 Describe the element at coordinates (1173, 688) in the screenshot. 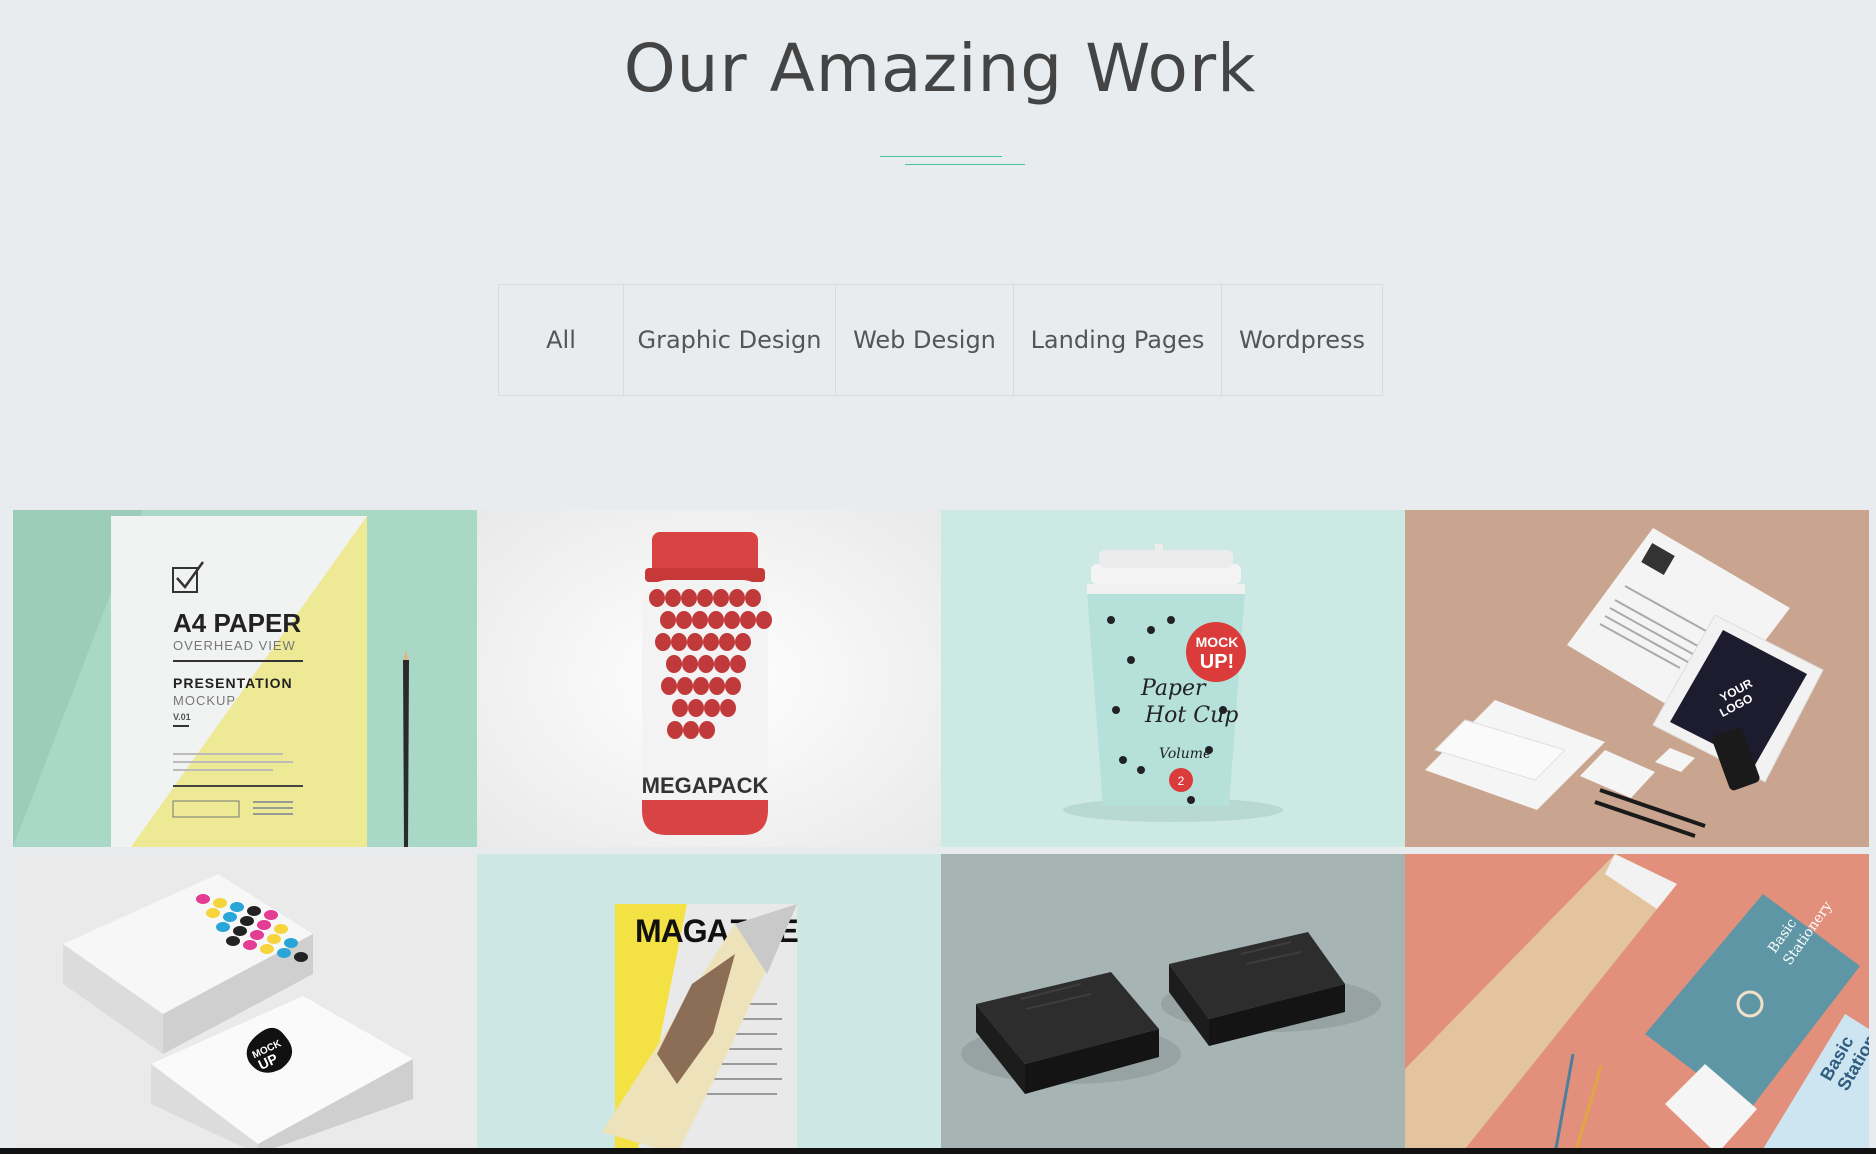

I see `tile-text: Paper` at that location.